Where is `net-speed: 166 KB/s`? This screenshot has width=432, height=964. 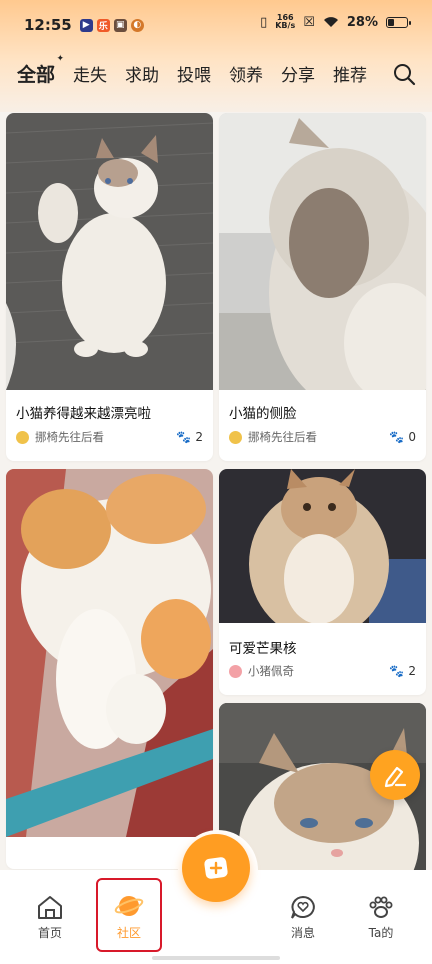 net-speed: 166 KB/s is located at coordinates (285, 21).